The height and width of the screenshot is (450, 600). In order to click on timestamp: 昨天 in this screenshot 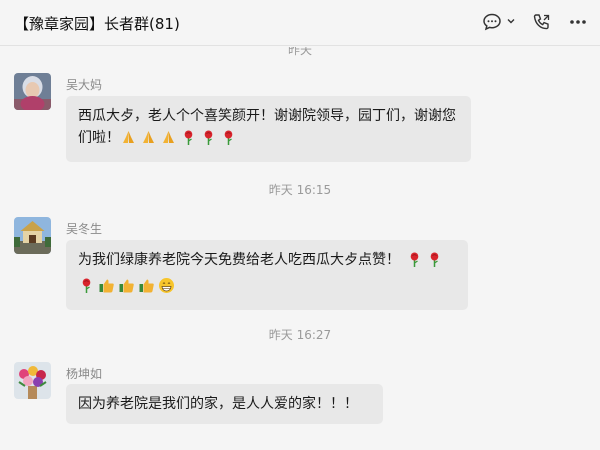, I will do `click(299, 52)`.